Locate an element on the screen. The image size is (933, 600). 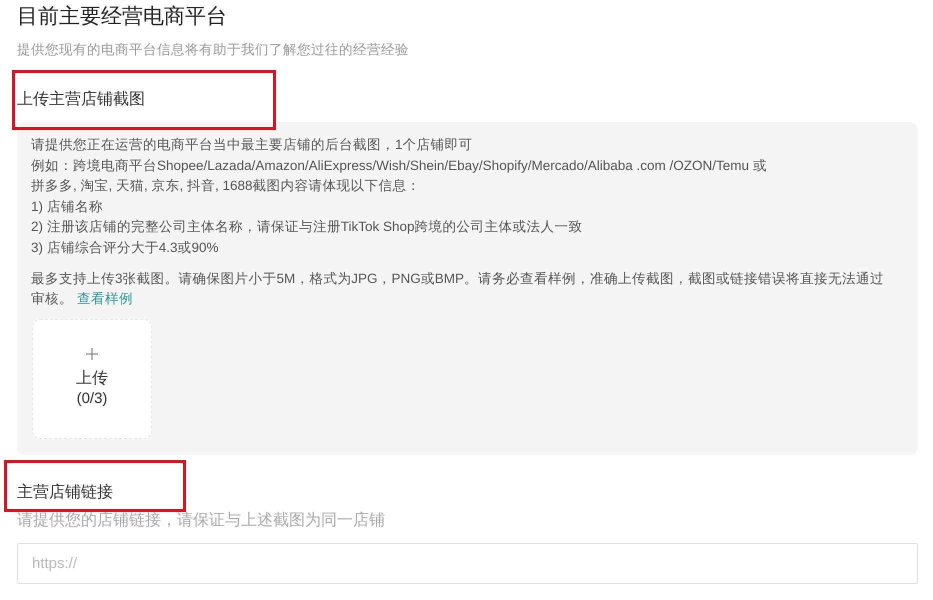
instruction-line: 例如：跨境电商平台Shopee/Lazada/Amazon/AliExpress/Wish/Shein/Ebay/Shopify/Mercado/Alibaba .com /OZON/Temu 或 is located at coordinates (399, 165).